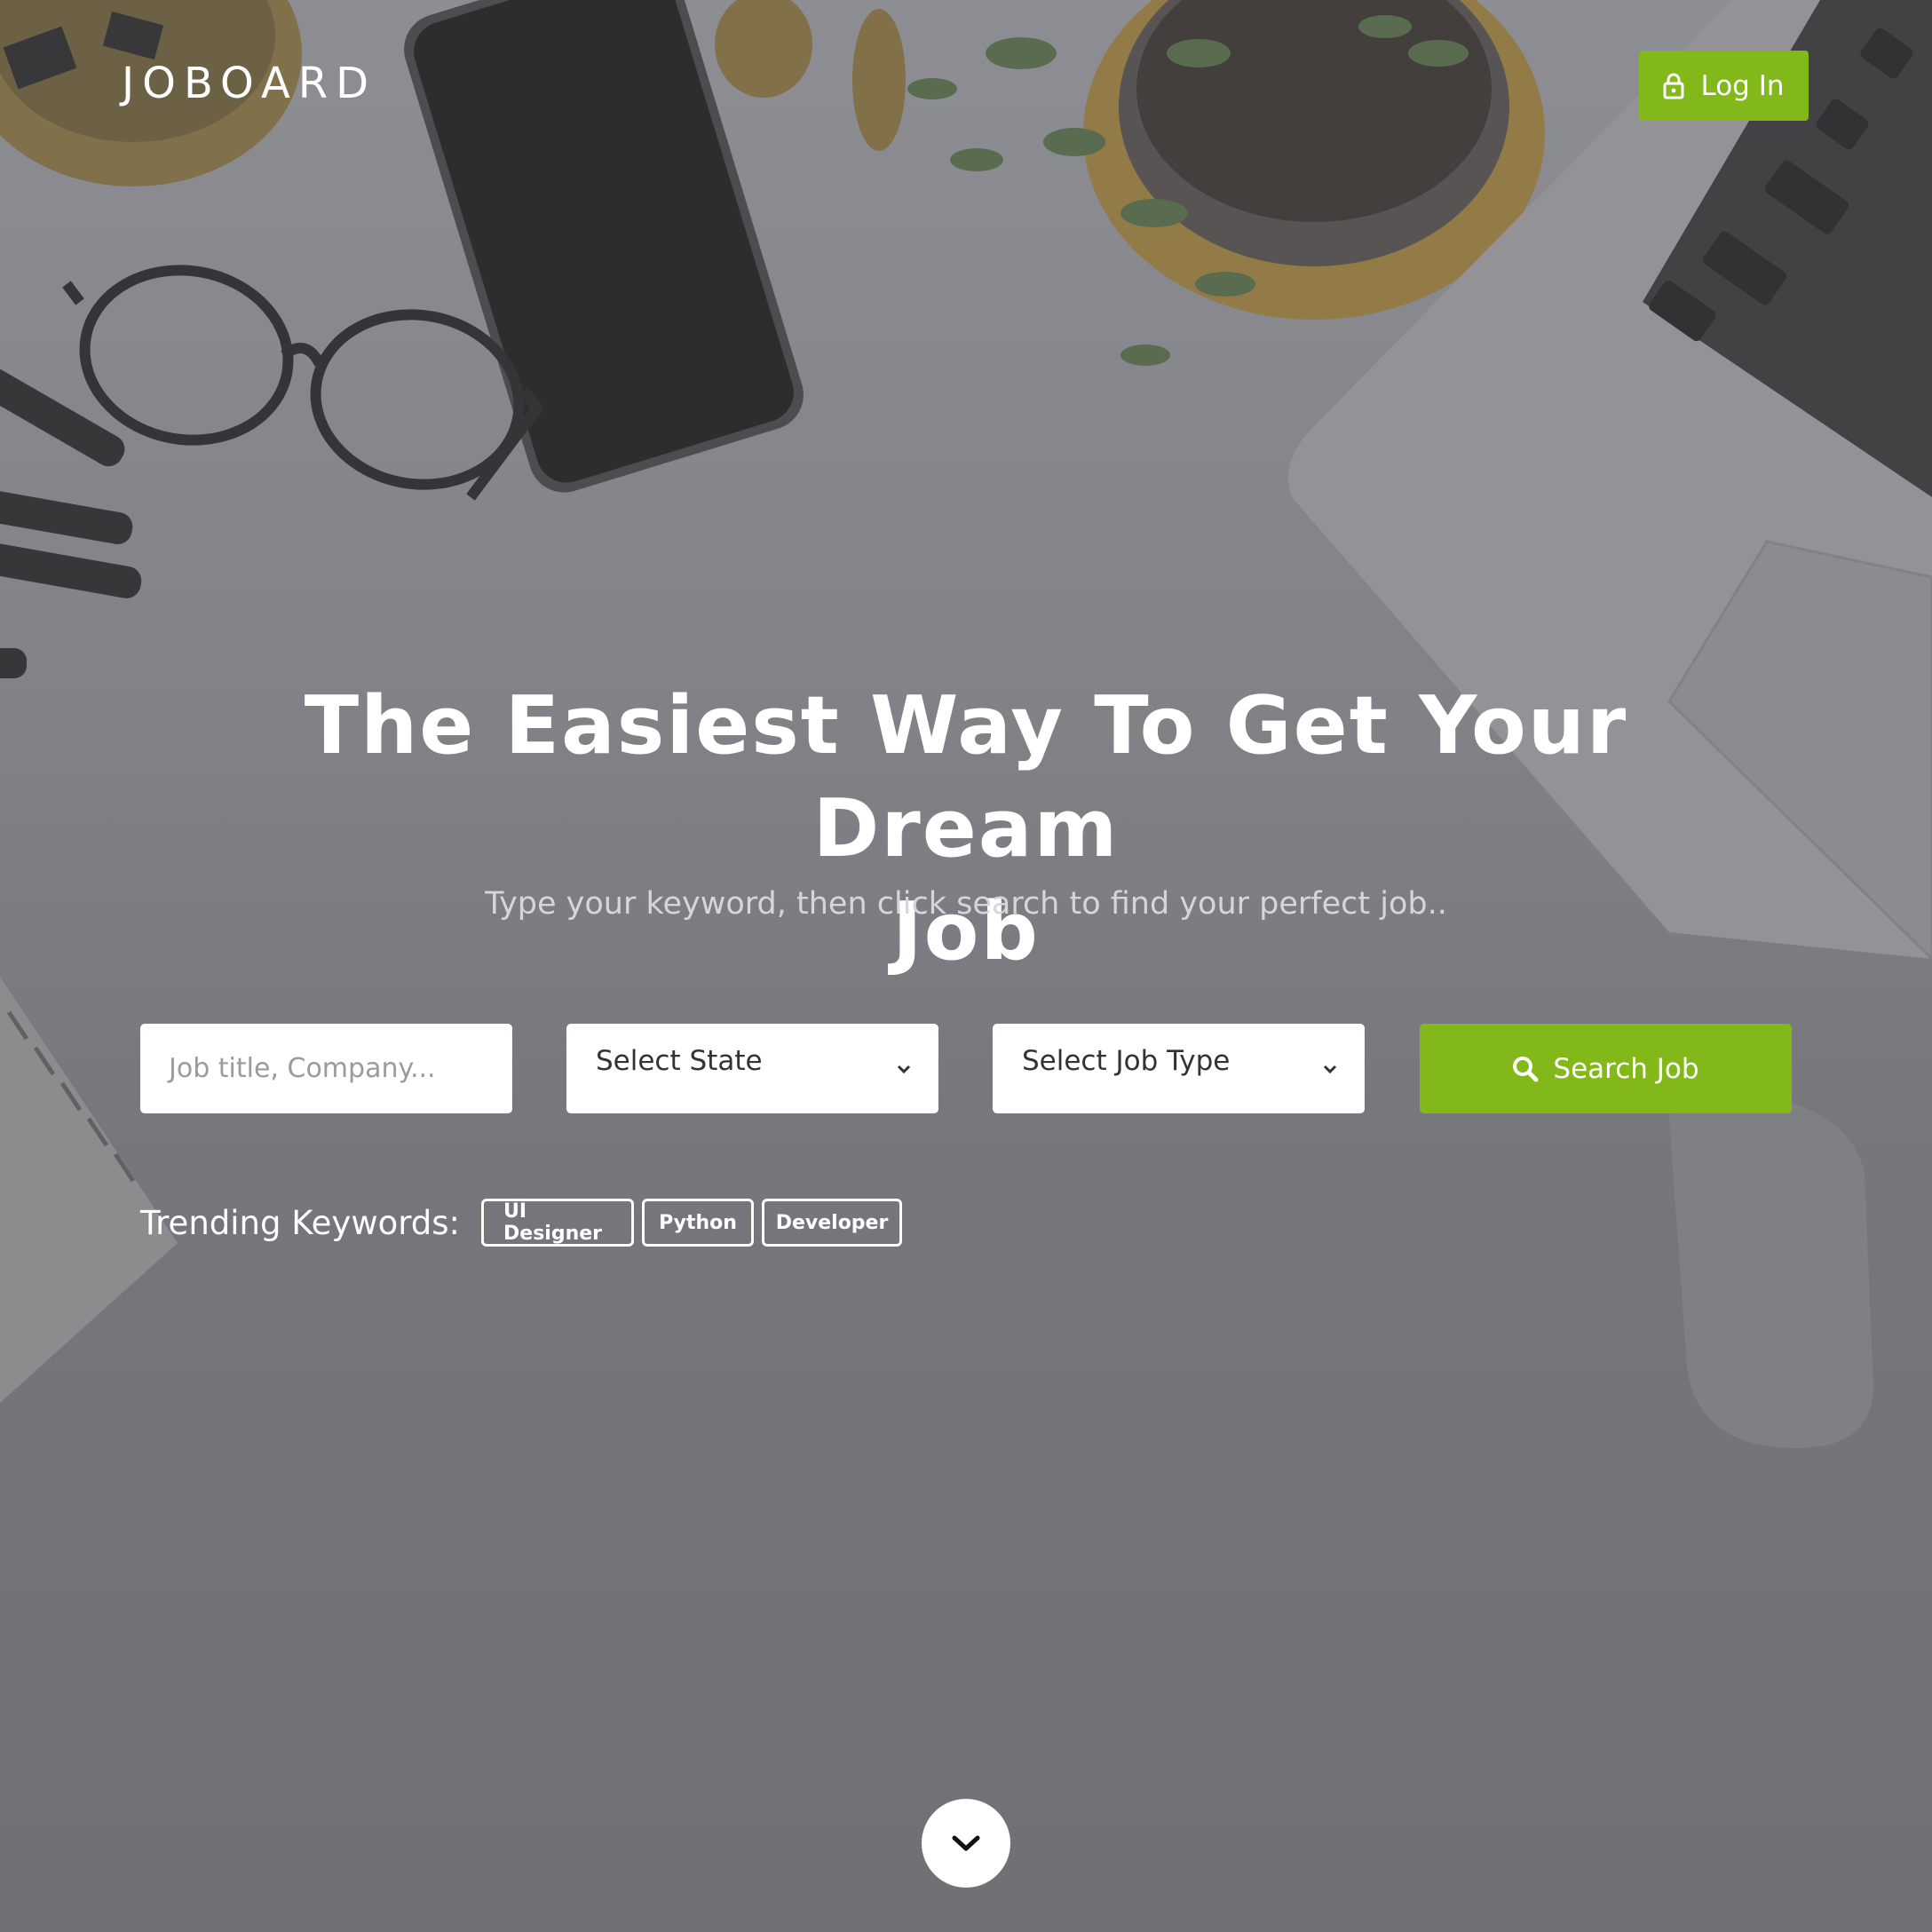 Image resolution: width=1932 pixels, height=1932 pixels. I want to click on state-select: Select State, so click(752, 1068).